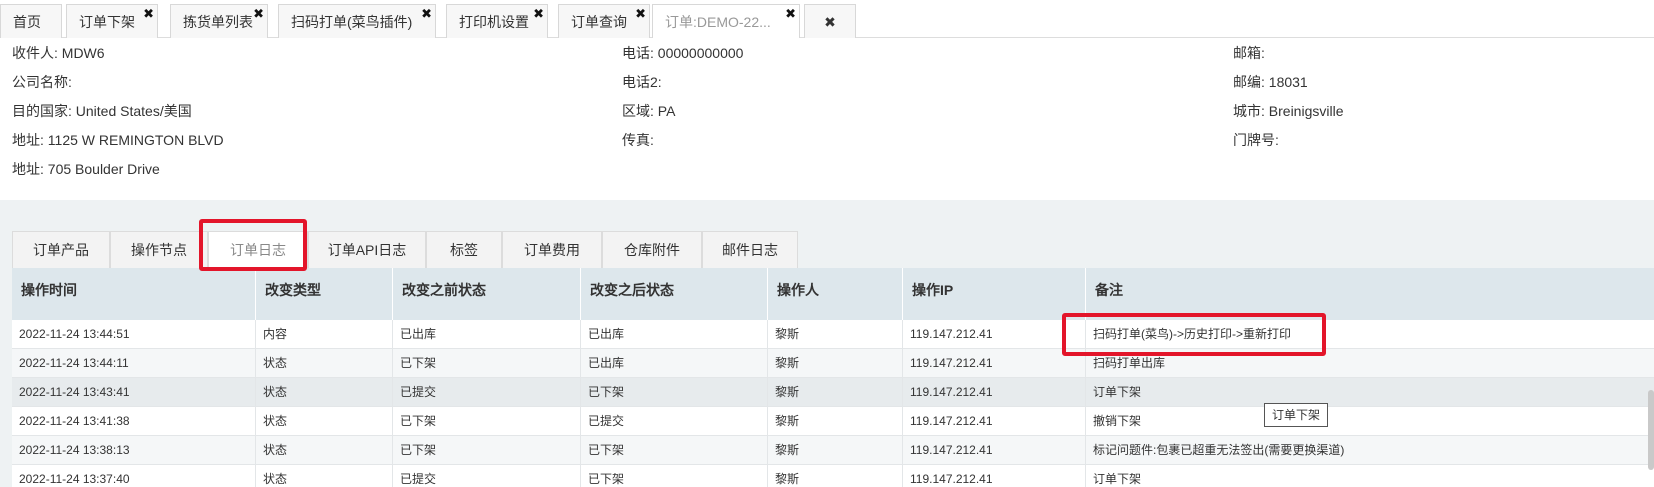 Image resolution: width=1654 pixels, height=487 pixels. Describe the element at coordinates (324, 334) in the screenshot. I see `cell-change-type: 内容` at that location.